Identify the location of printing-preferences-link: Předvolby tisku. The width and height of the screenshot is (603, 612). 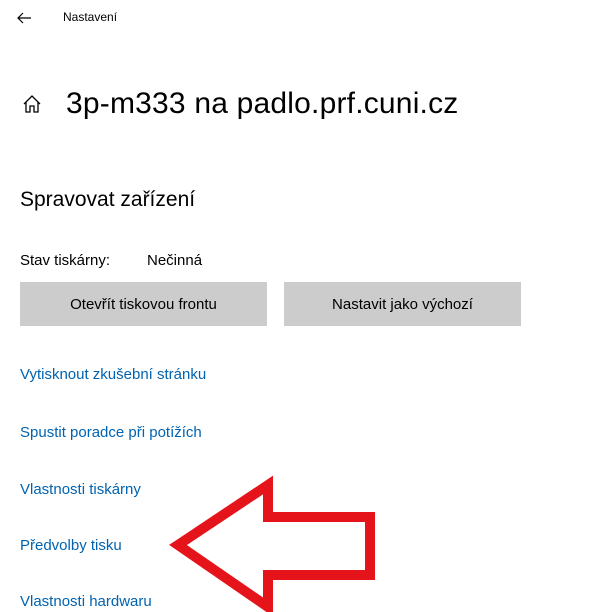
(71, 545).